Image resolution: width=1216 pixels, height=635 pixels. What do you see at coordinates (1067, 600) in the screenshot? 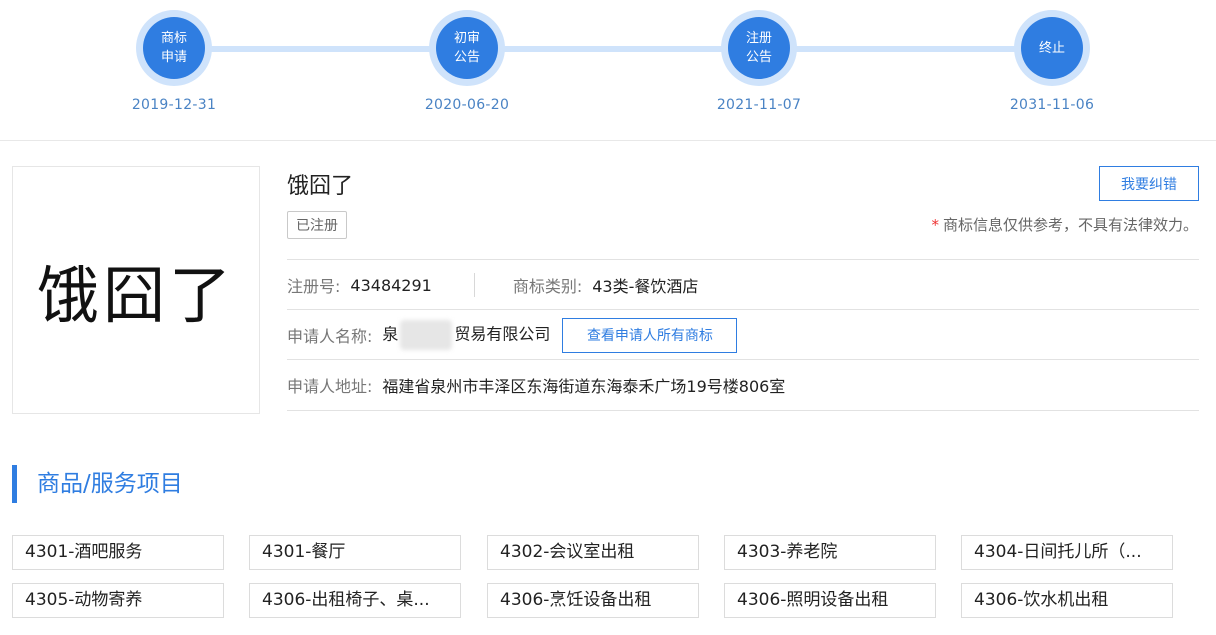
I see `service-item: 4306-饮水机出租` at bounding box center [1067, 600].